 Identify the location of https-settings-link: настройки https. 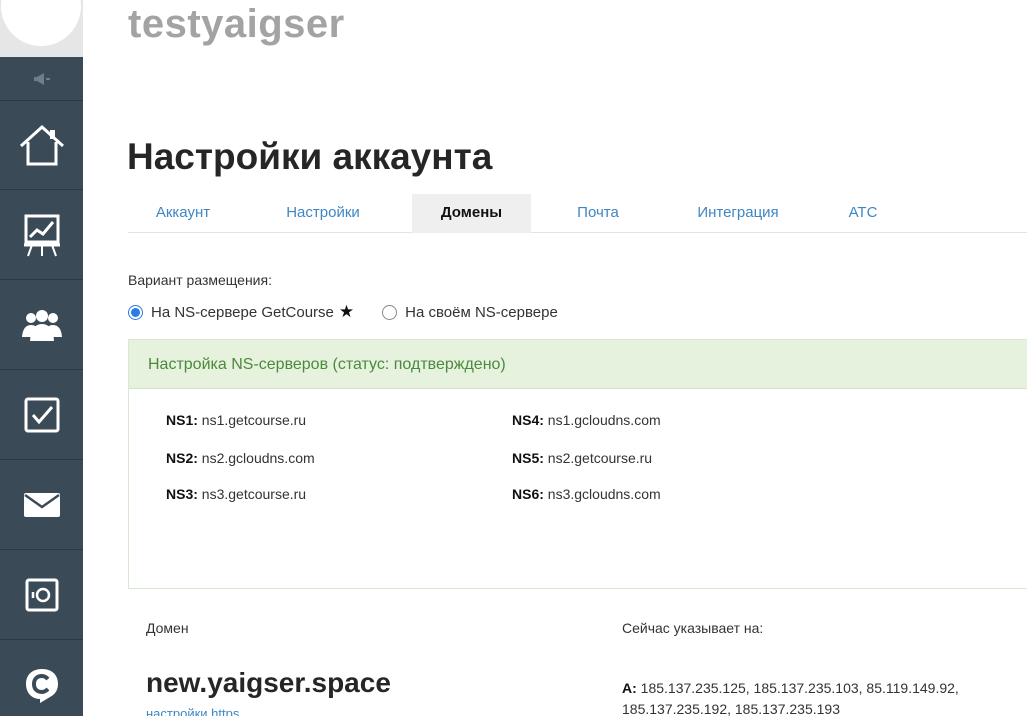
(192, 711).